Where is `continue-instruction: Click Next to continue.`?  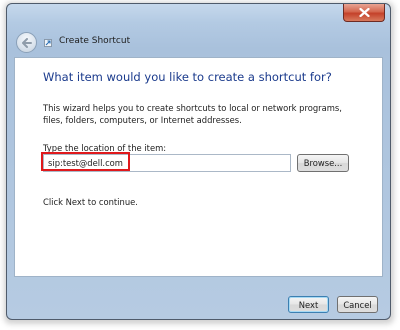
continue-instruction: Click Next to continue. is located at coordinates (90, 202).